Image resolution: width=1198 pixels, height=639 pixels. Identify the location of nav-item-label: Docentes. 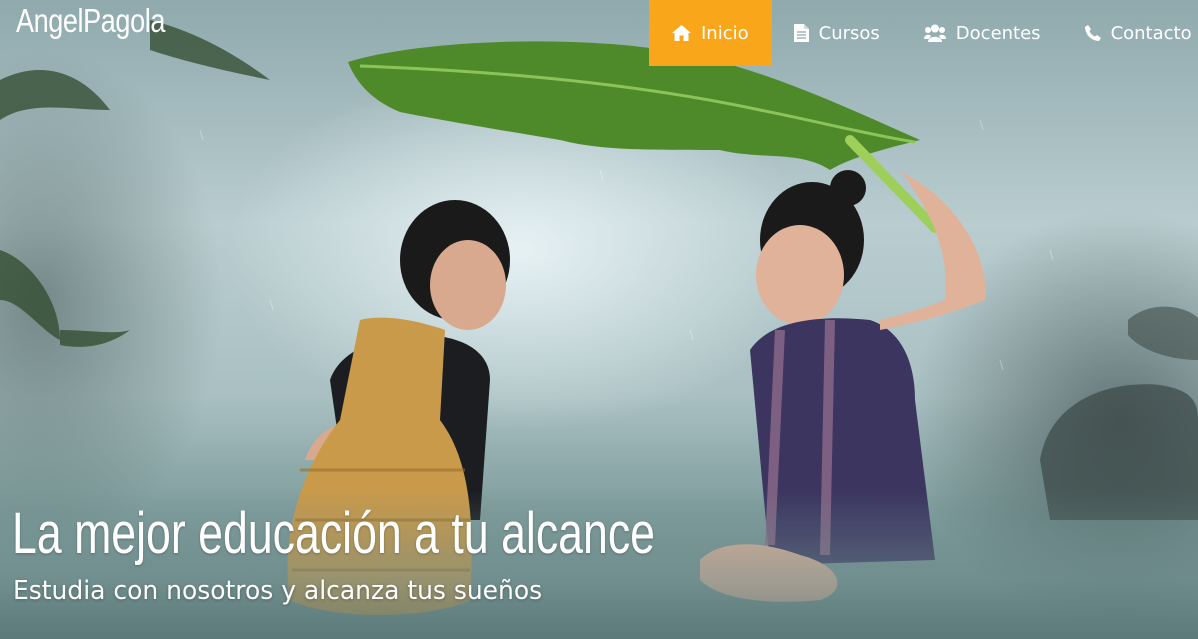
(998, 33).